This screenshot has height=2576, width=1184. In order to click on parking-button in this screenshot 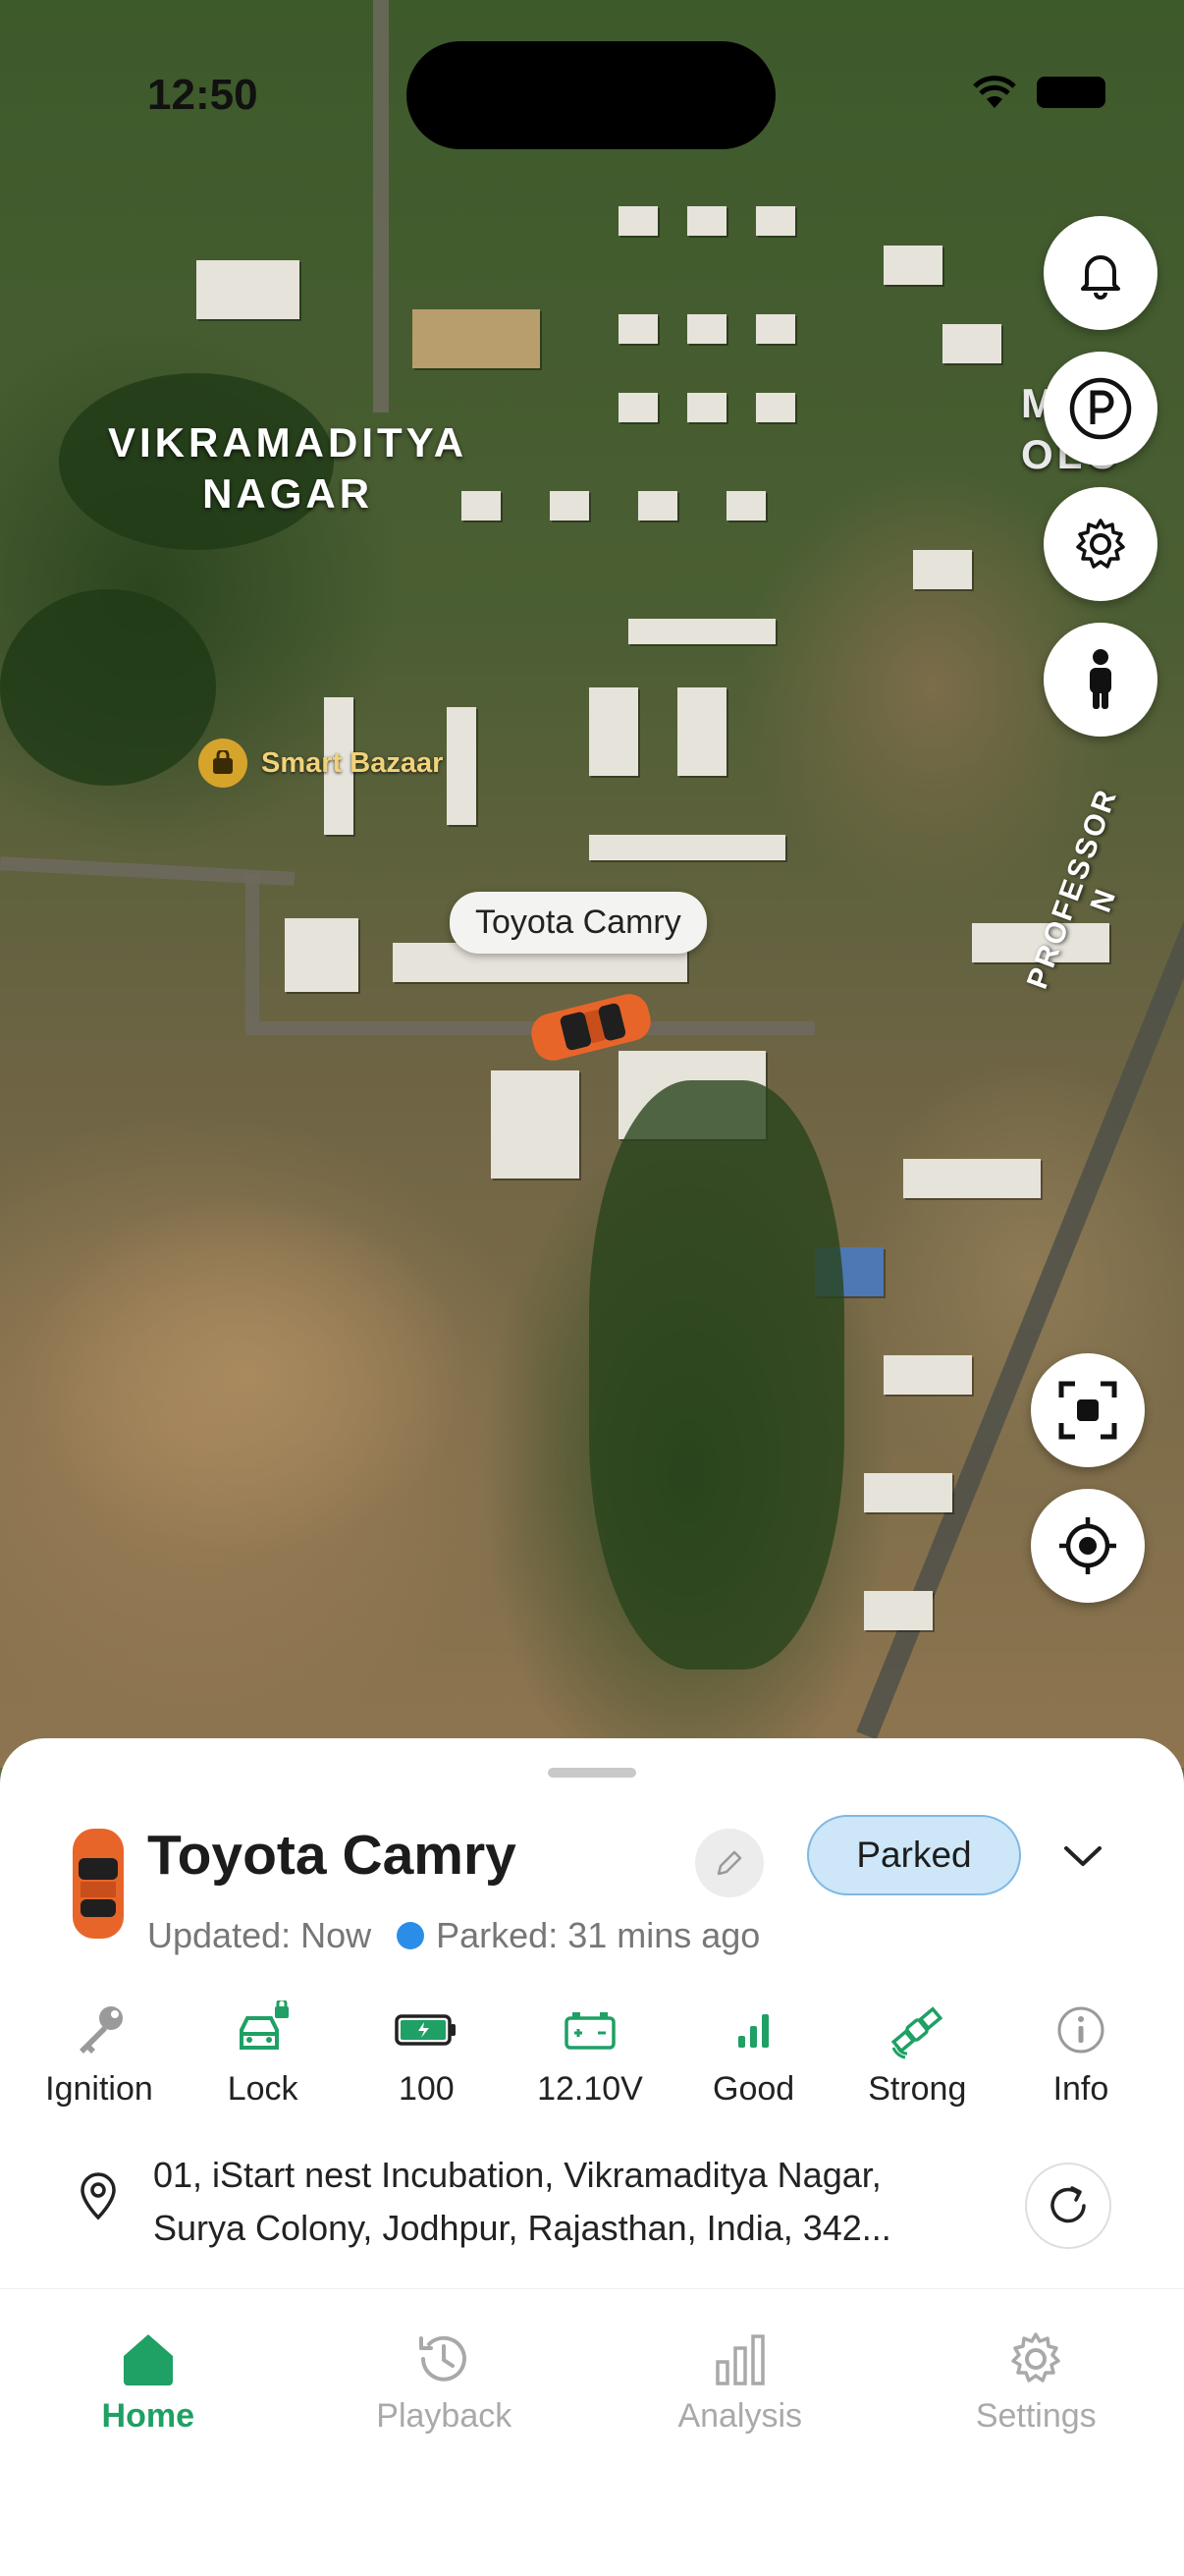, I will do `click(1100, 409)`.